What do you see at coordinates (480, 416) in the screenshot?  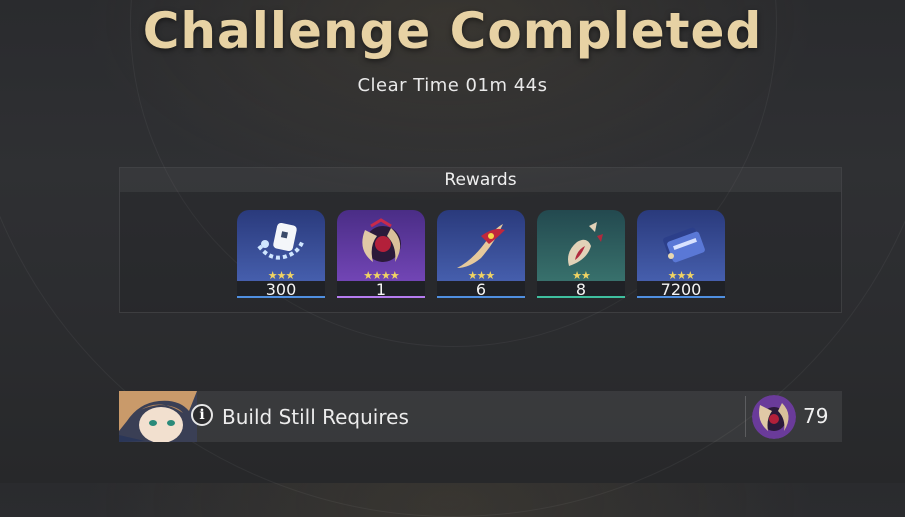 I see `build-requirement-bar: i Build Still Requires 79` at bounding box center [480, 416].